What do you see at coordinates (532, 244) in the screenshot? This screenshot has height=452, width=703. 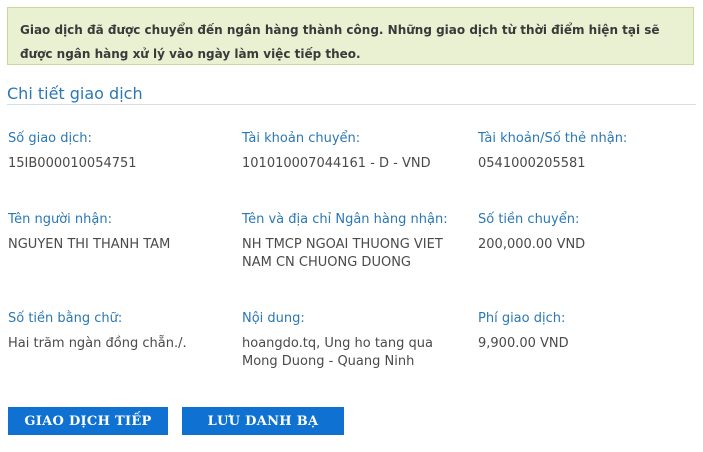 I see `amount-value: 200,000.00 VND` at bounding box center [532, 244].